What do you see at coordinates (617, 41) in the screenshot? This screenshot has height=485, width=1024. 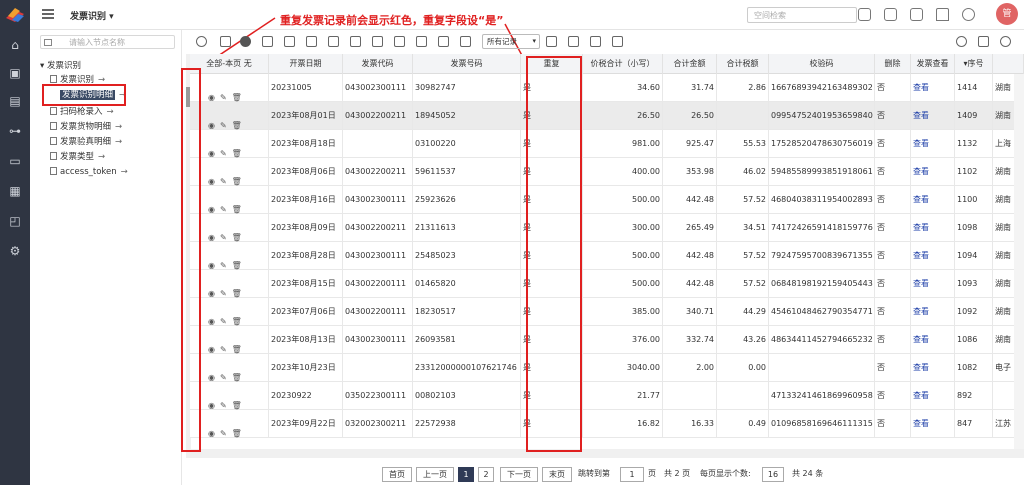 I see `hand-pointer-icon` at bounding box center [617, 41].